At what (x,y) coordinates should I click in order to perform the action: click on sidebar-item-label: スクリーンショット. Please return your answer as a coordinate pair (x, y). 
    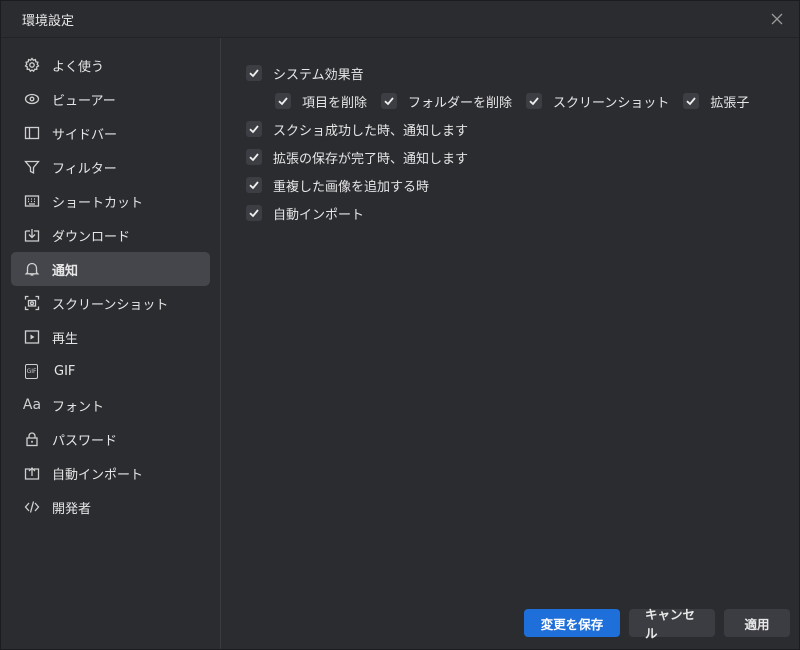
    Looking at the image, I should click on (110, 305).